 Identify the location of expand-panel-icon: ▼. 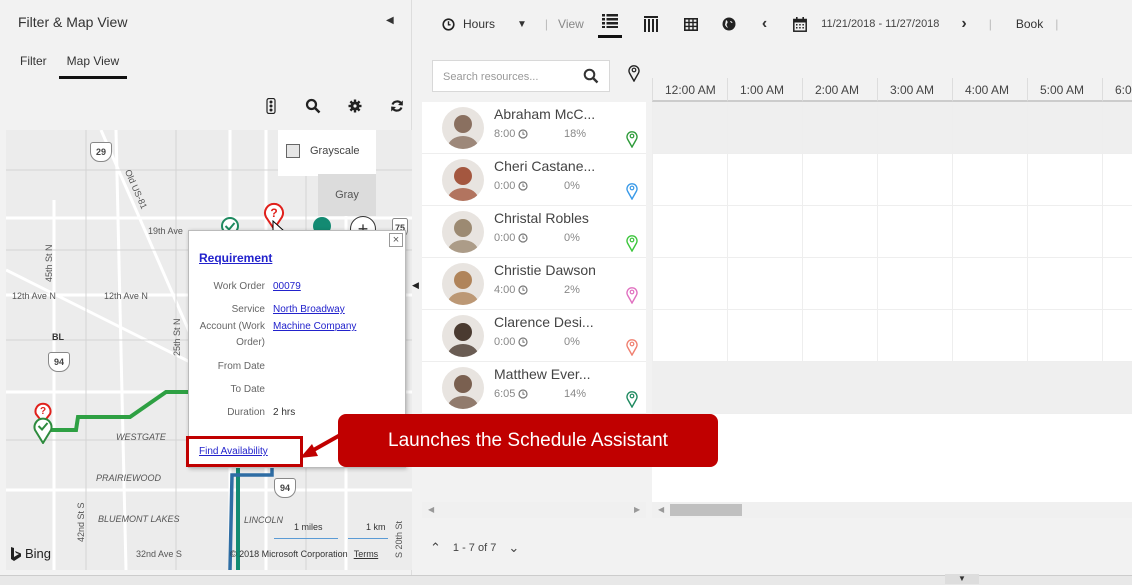
(962, 579).